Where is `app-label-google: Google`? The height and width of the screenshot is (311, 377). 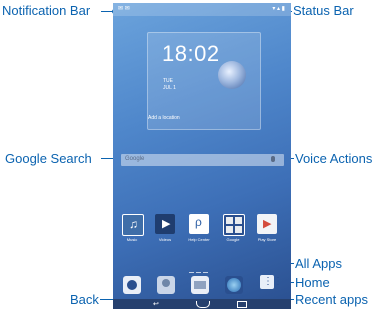
app-label-google: Google is located at coordinates (233, 239).